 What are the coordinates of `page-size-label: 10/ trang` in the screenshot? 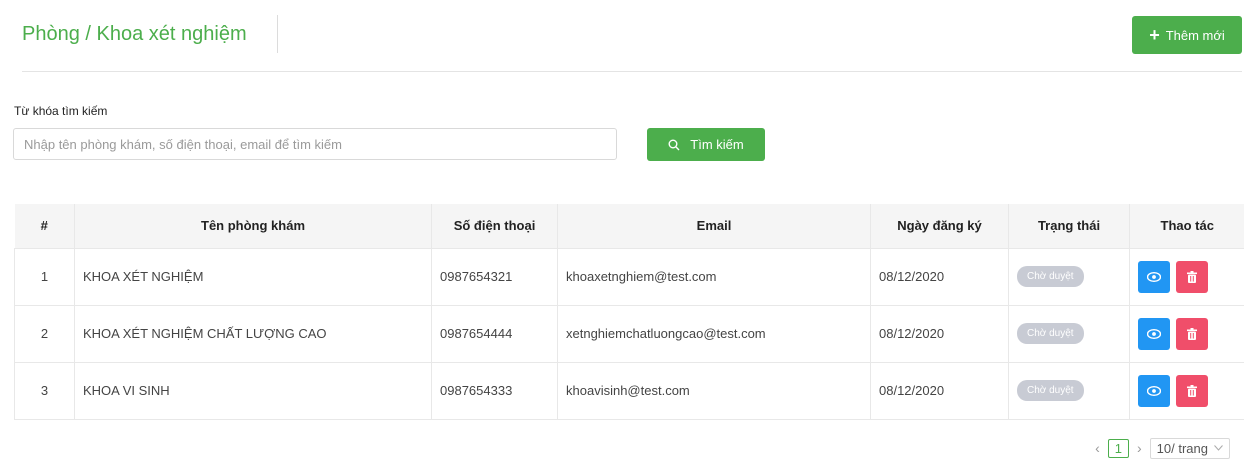 It's located at (1182, 448).